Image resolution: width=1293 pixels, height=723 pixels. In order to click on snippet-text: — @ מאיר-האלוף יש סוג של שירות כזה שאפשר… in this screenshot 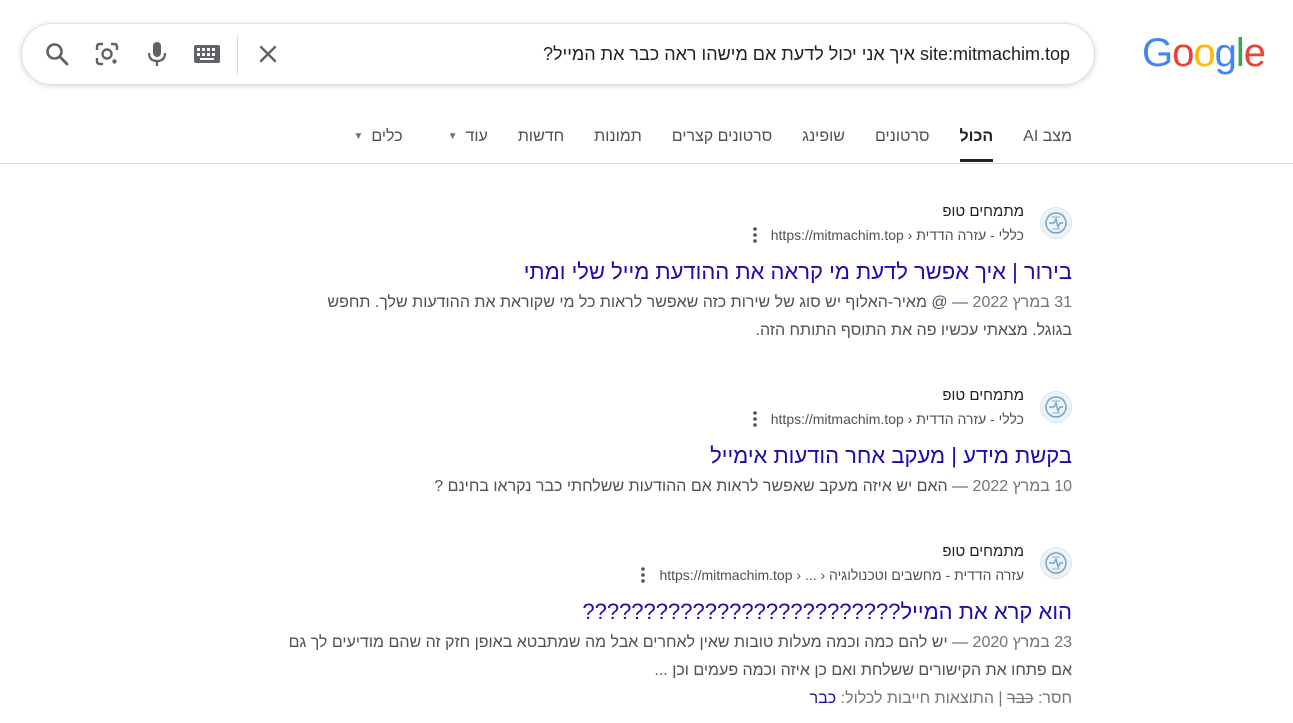, I will do `click(648, 302)`.